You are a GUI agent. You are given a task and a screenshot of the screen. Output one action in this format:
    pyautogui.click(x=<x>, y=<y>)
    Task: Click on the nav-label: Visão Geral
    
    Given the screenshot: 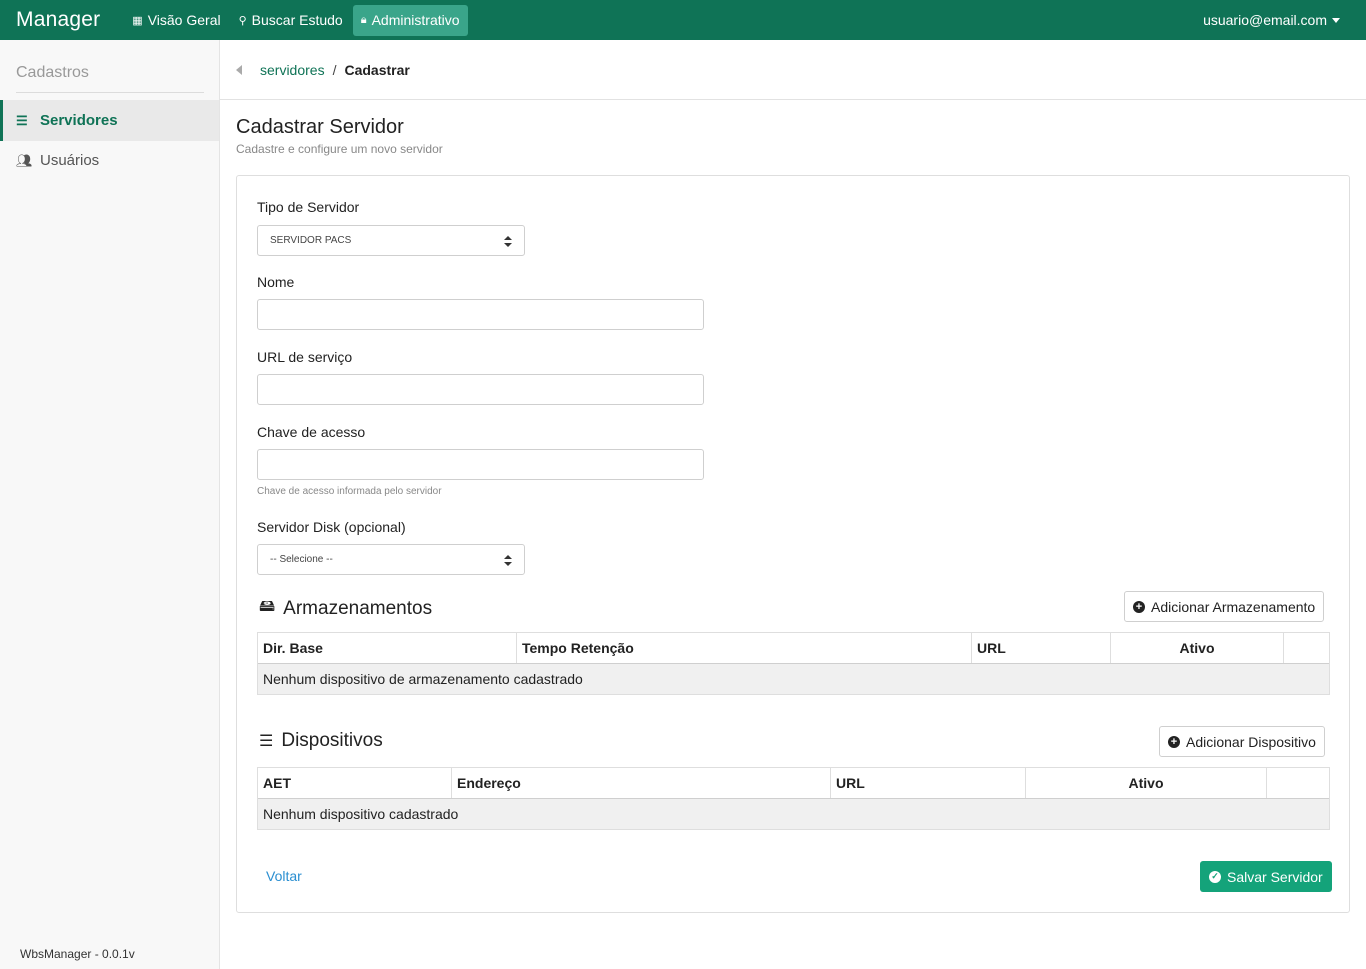 What is the action you would take?
    pyautogui.click(x=184, y=20)
    